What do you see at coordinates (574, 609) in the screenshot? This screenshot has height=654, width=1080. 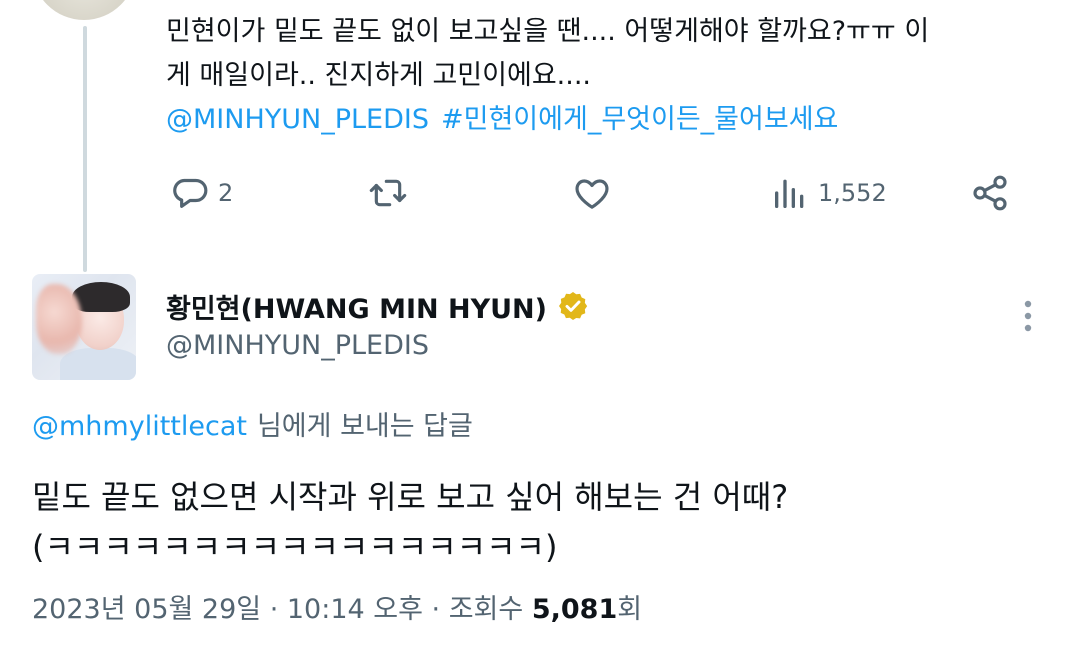 I see `tweet-views-count: 5,081` at bounding box center [574, 609].